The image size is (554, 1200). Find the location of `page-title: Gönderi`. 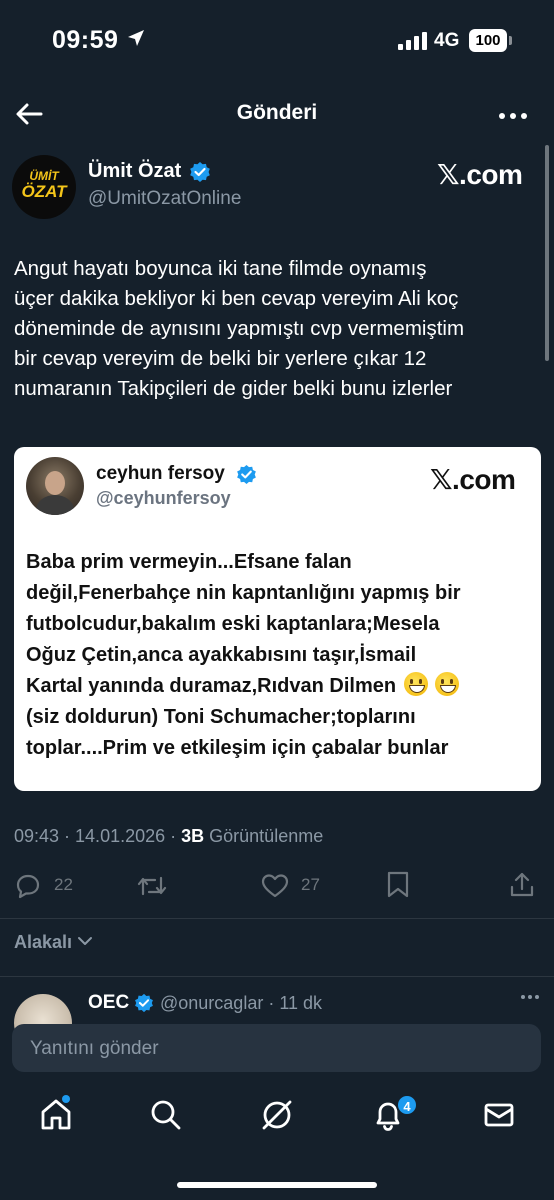

page-title: Gönderi is located at coordinates (277, 112).